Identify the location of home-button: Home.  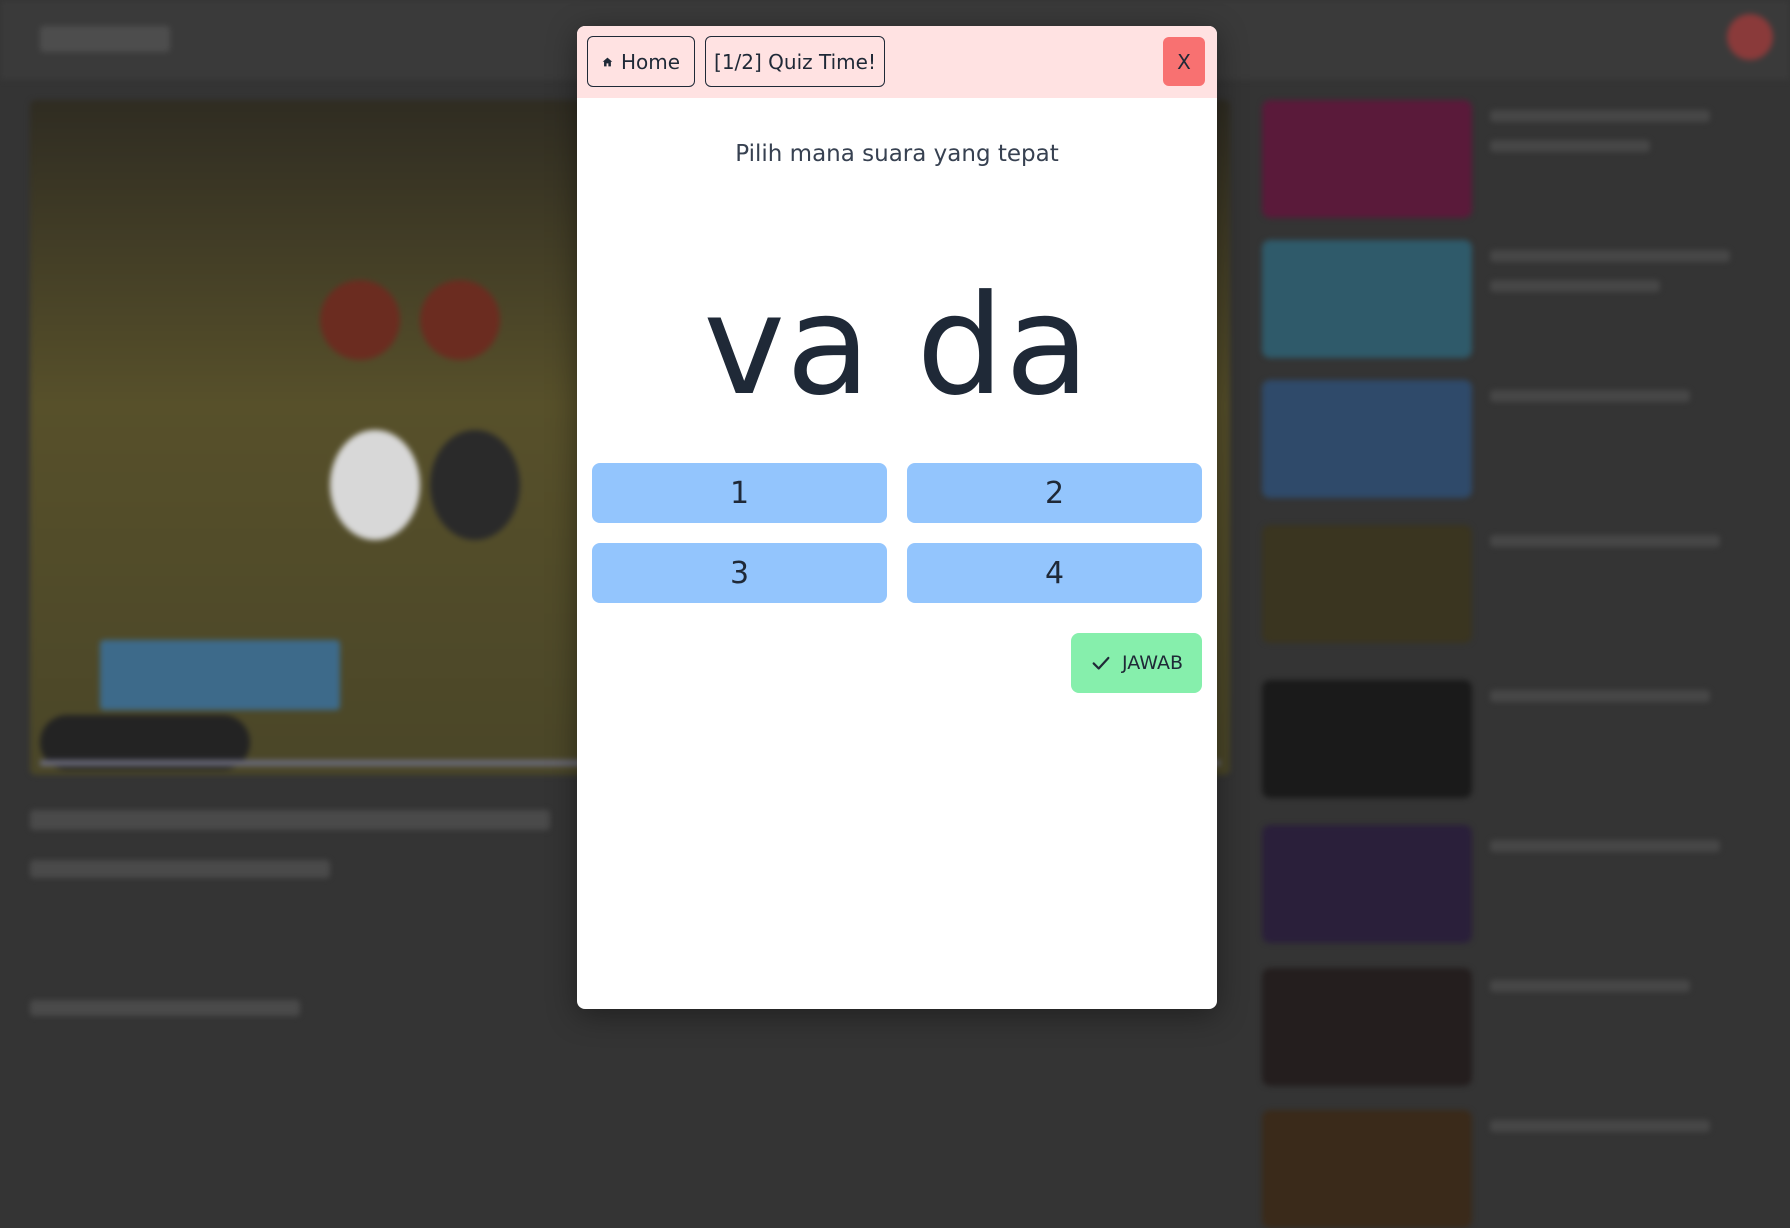
(641, 61).